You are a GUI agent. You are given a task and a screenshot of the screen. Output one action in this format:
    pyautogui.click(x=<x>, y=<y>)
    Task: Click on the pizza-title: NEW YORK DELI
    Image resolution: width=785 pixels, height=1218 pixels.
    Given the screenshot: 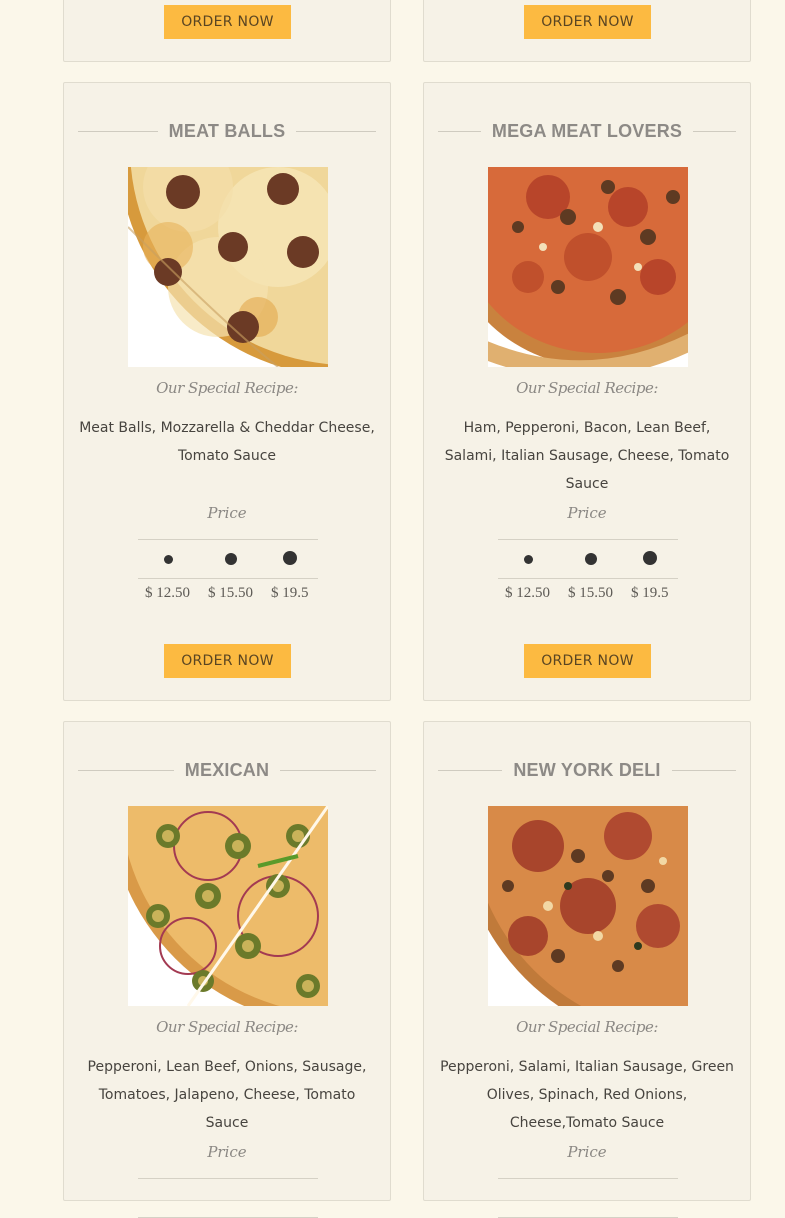 What is the action you would take?
    pyautogui.click(x=587, y=769)
    